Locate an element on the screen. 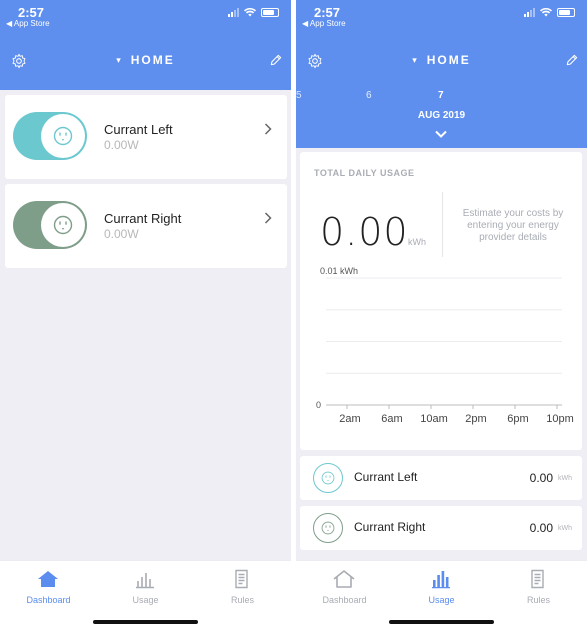 This screenshot has height=630, width=587. device-usage-row-right: Currant Right 0.00 kWh is located at coordinates (441, 528).